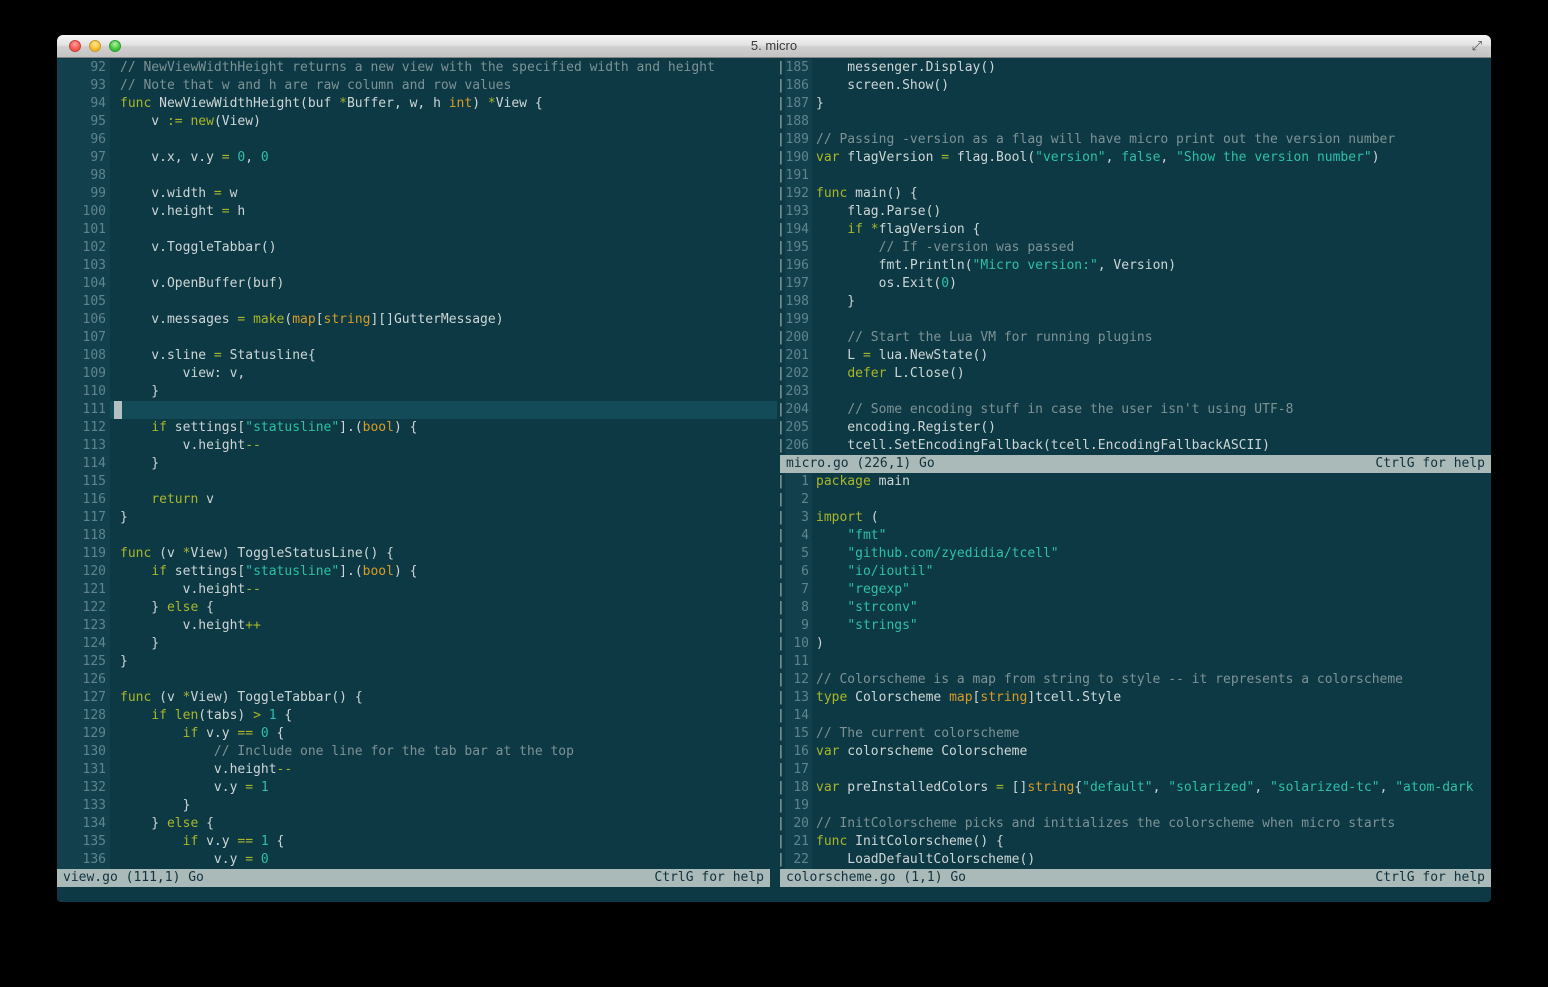 The height and width of the screenshot is (987, 1548). What do you see at coordinates (417, 788) in the screenshot?
I see `code-line: 132 v.y = 1` at bounding box center [417, 788].